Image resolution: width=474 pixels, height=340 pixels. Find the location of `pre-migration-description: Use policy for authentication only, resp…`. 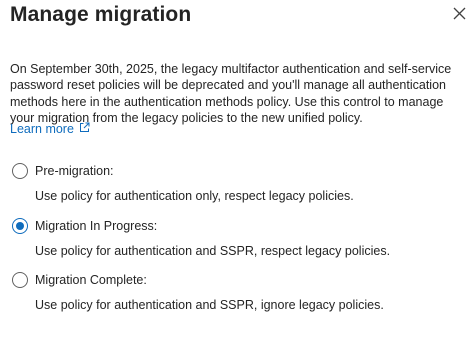

pre-migration-description: Use policy for authentication only, resp… is located at coordinates (194, 196).